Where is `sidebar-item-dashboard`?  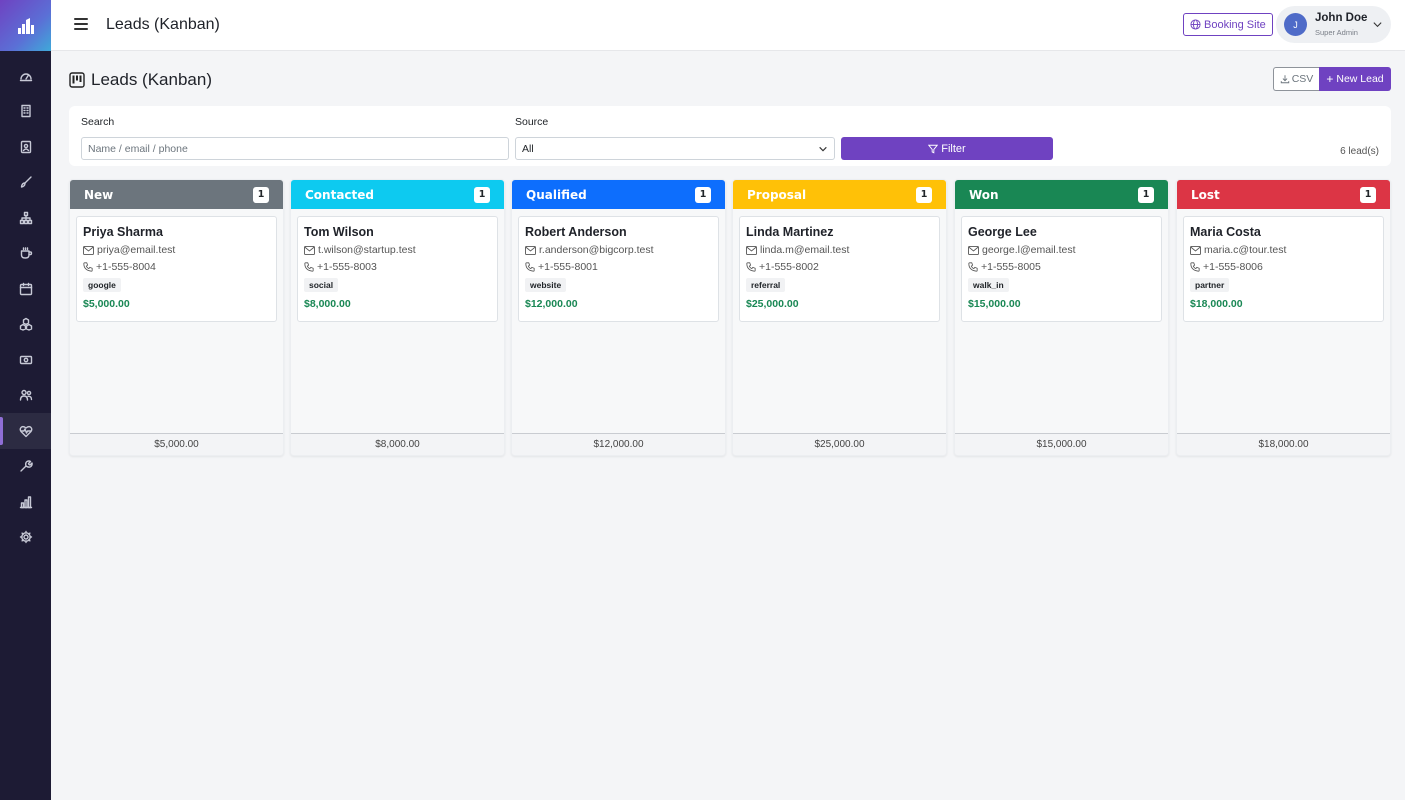
sidebar-item-dashboard is located at coordinates (25, 76).